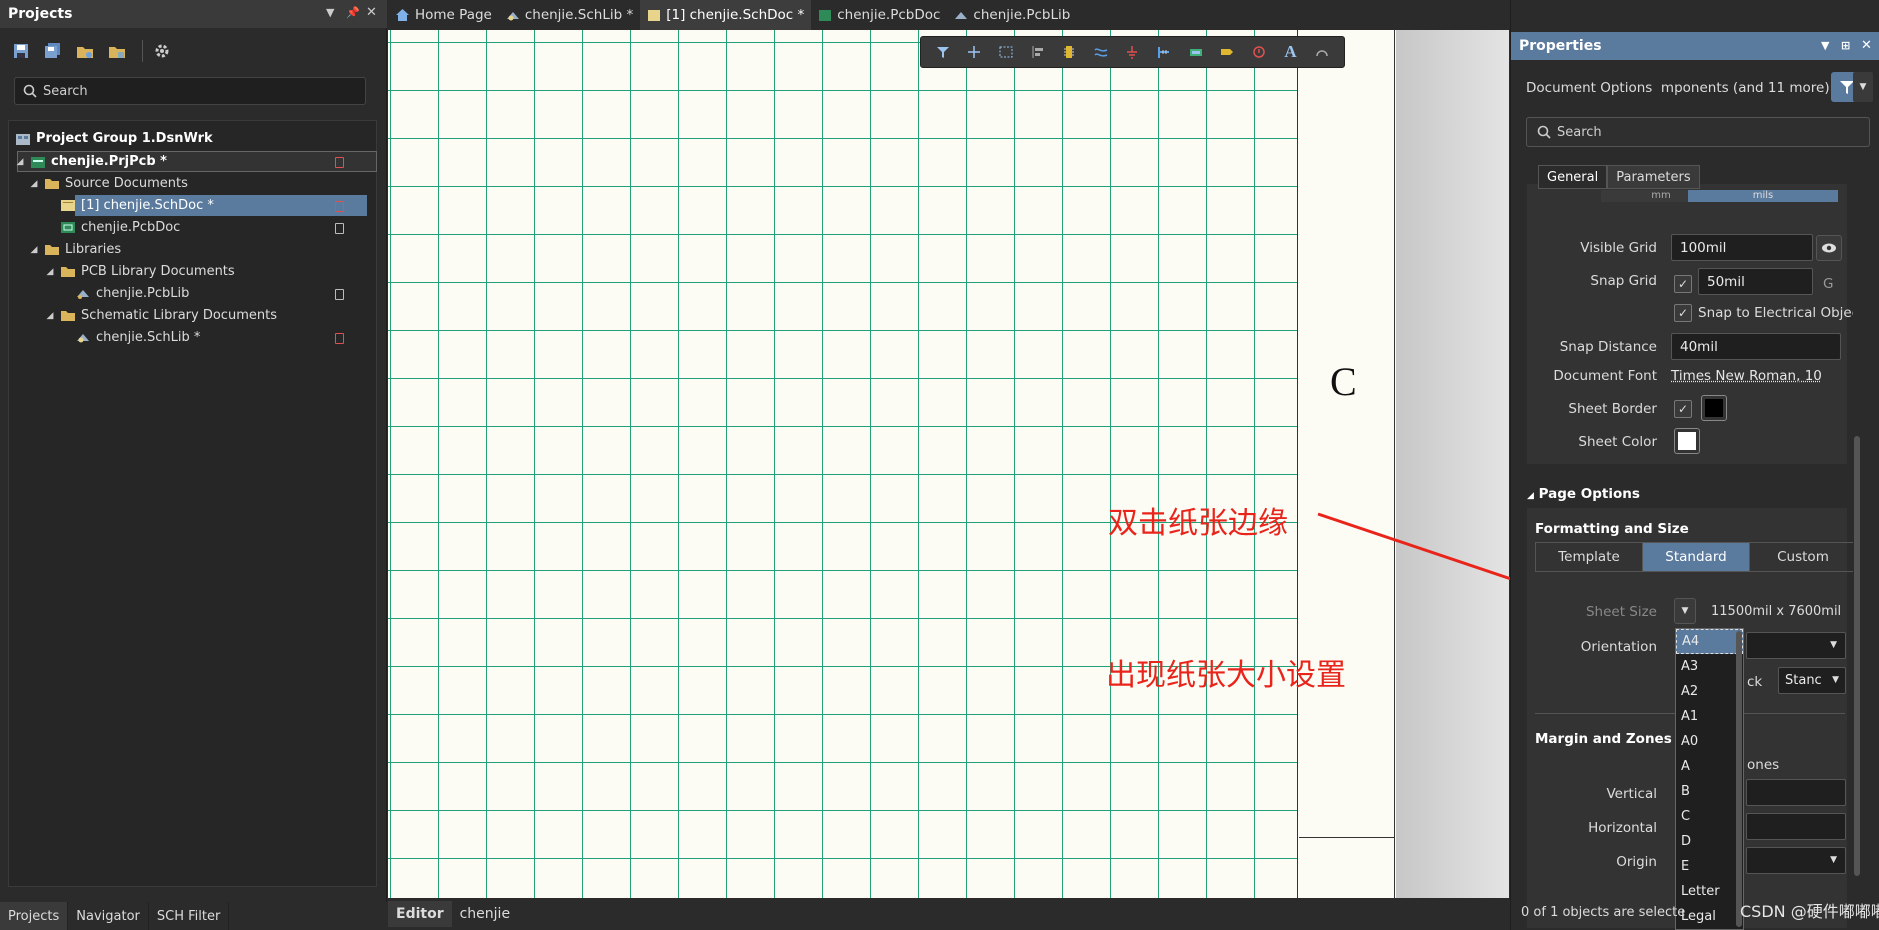 This screenshot has width=1879, height=930. I want to click on sheet-size-option-a4: A4, so click(1709, 641).